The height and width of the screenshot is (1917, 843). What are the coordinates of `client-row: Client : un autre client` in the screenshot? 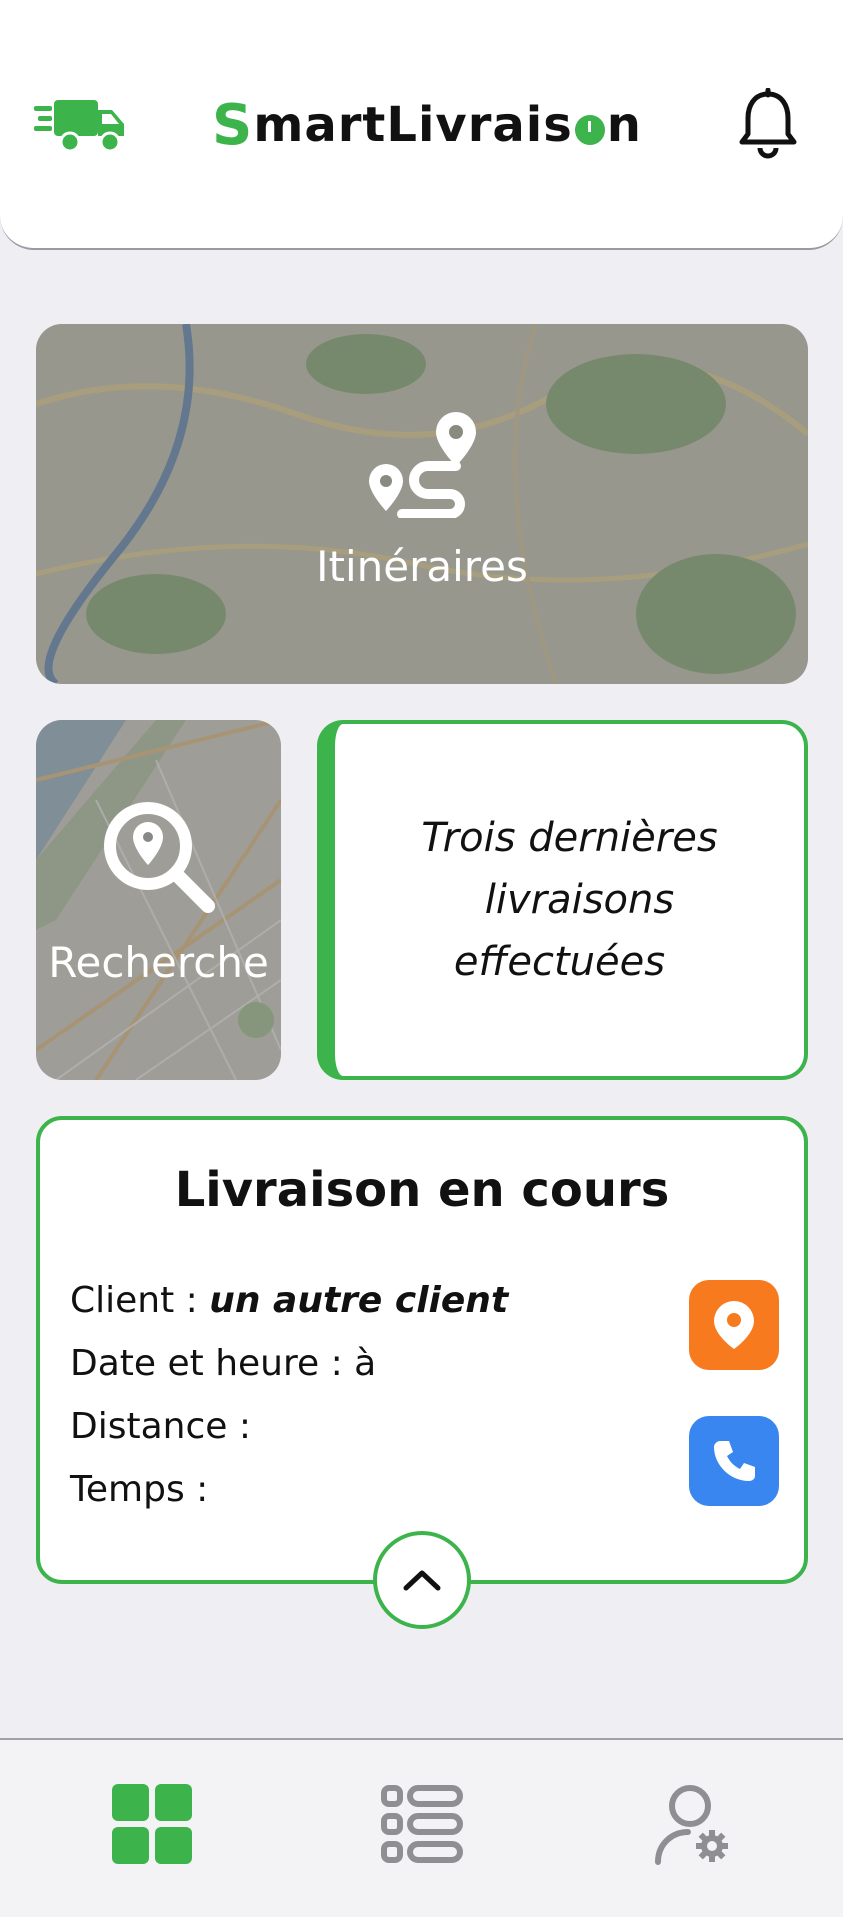 It's located at (289, 1300).